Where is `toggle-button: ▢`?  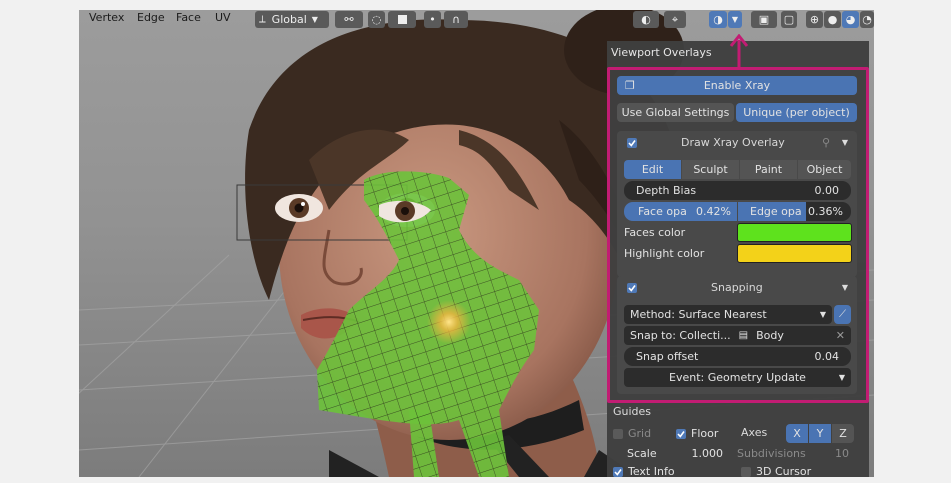
toggle-button: ▢ is located at coordinates (789, 19).